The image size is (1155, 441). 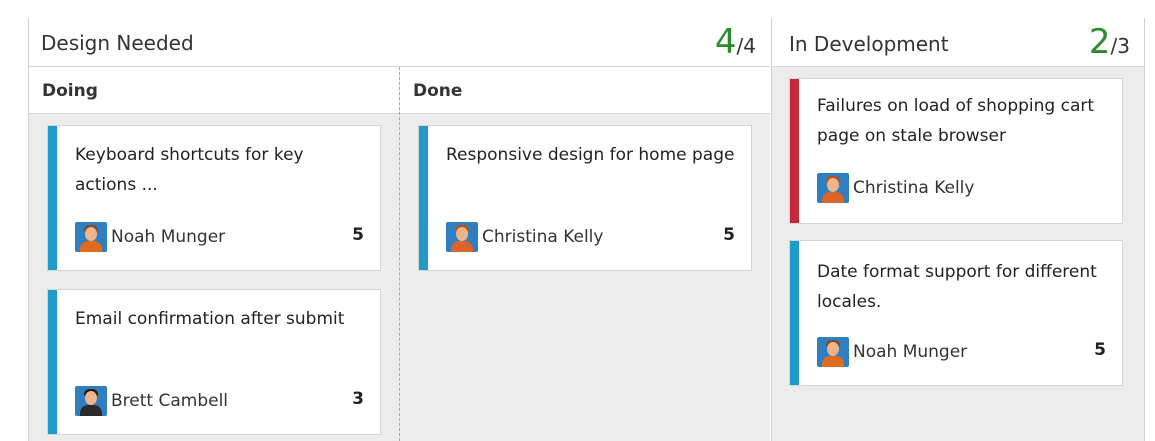 What do you see at coordinates (958, 42) in the screenshot?
I see `column-header: In Development 2/3` at bounding box center [958, 42].